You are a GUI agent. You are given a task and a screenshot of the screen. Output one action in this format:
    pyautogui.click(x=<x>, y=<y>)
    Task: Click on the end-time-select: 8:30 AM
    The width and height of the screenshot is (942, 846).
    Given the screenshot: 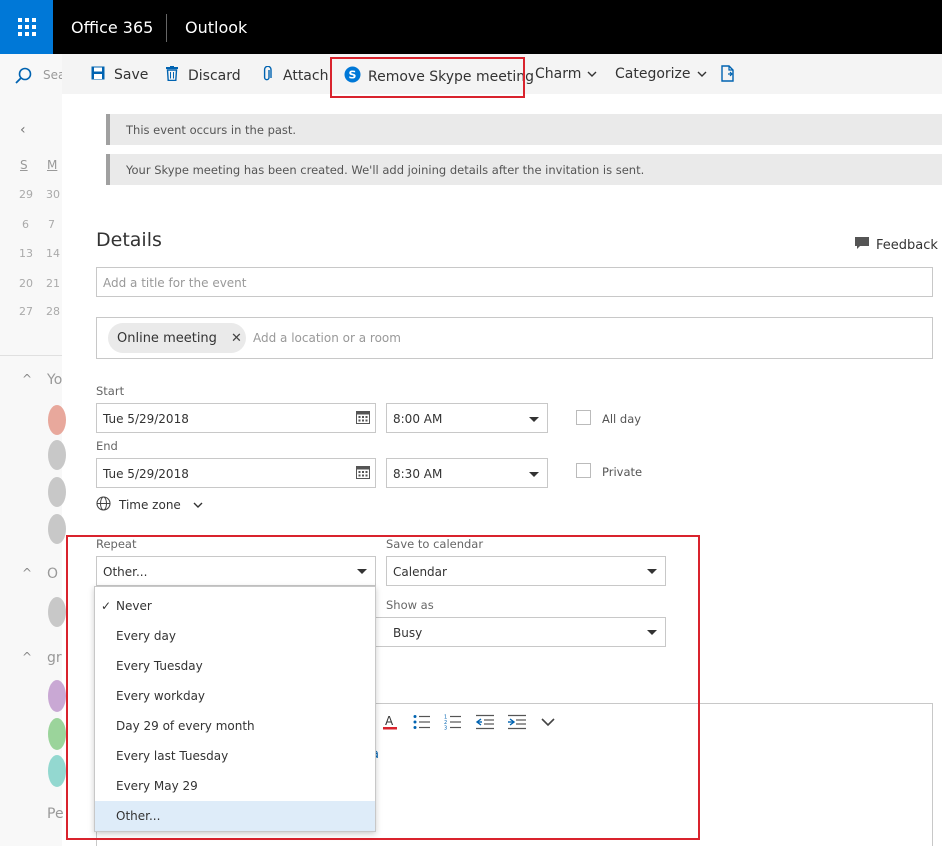 What is the action you would take?
    pyautogui.click(x=467, y=473)
    